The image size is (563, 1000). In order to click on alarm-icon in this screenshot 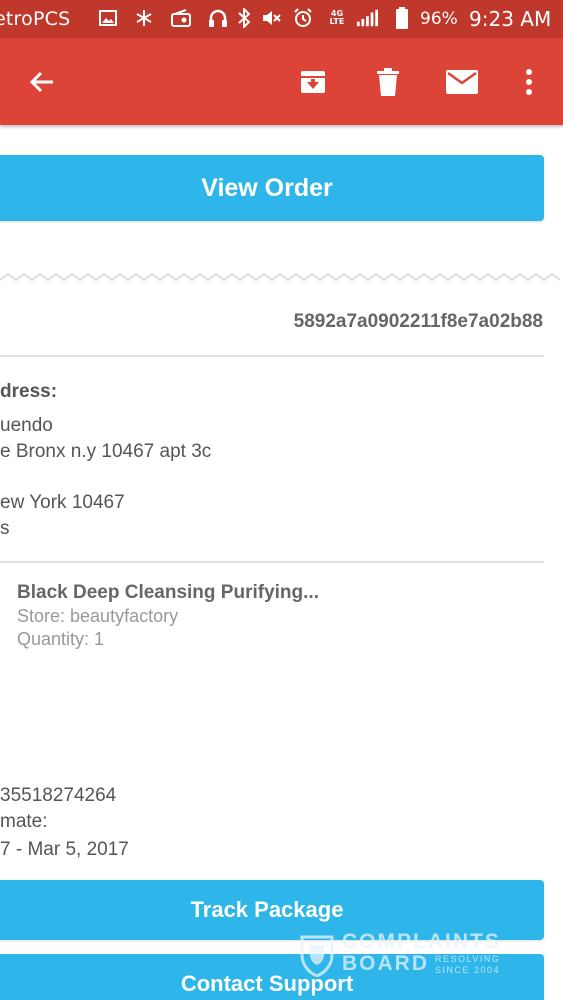, I will do `click(303, 18)`.